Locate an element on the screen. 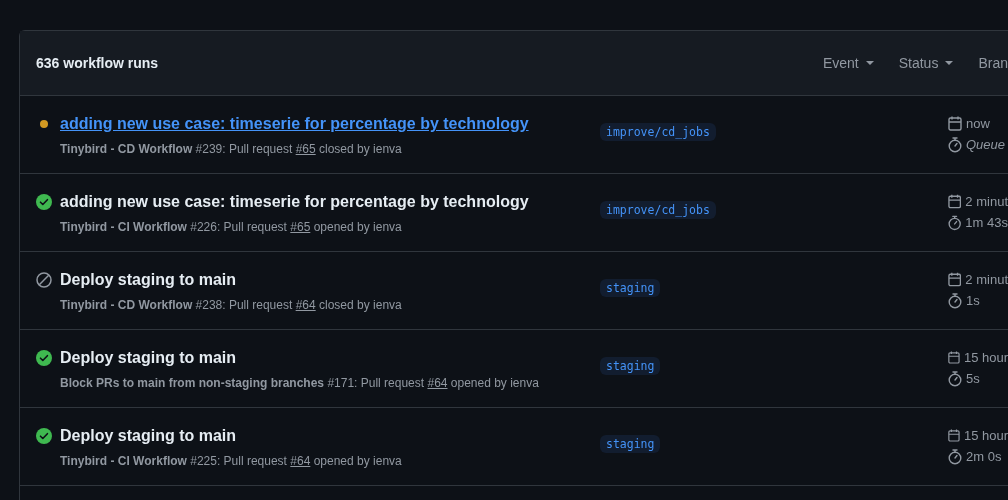 The height and width of the screenshot is (500, 1008). filter-dropdown: Status is located at coordinates (926, 63).